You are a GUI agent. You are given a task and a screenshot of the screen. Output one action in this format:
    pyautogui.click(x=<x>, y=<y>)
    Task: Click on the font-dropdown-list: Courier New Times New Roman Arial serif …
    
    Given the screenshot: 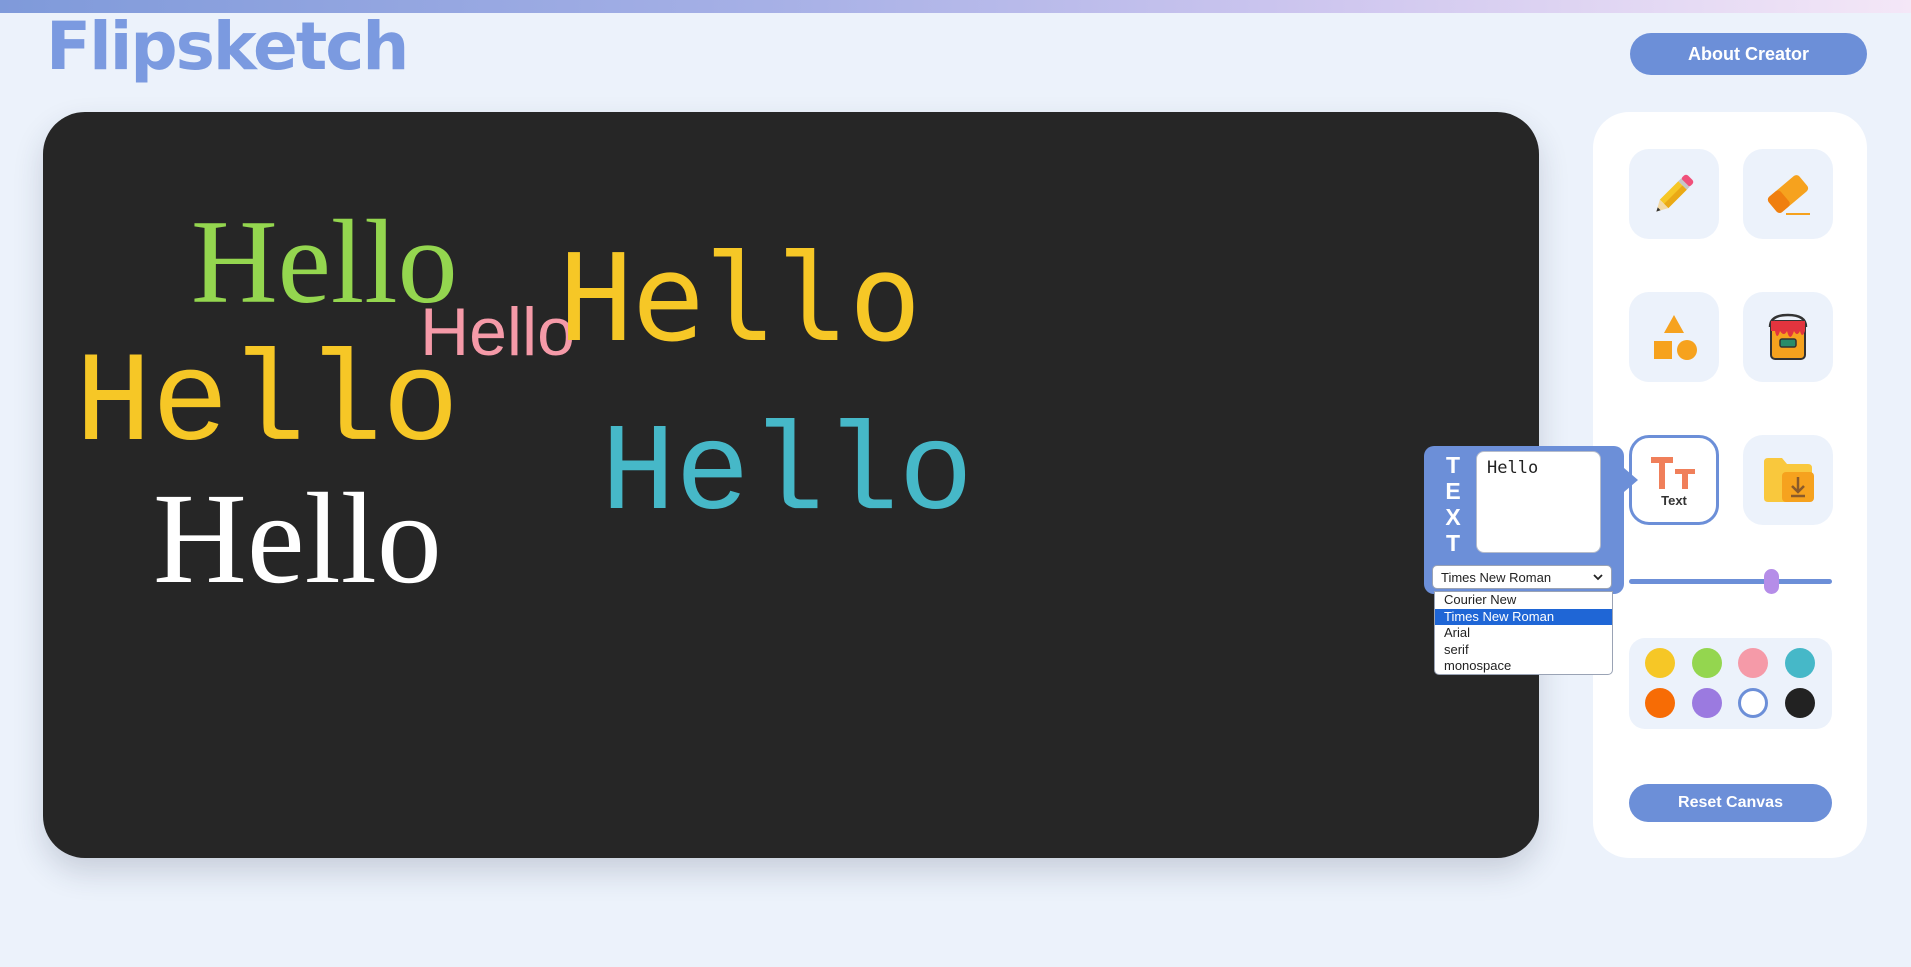 What is the action you would take?
    pyautogui.click(x=1523, y=633)
    